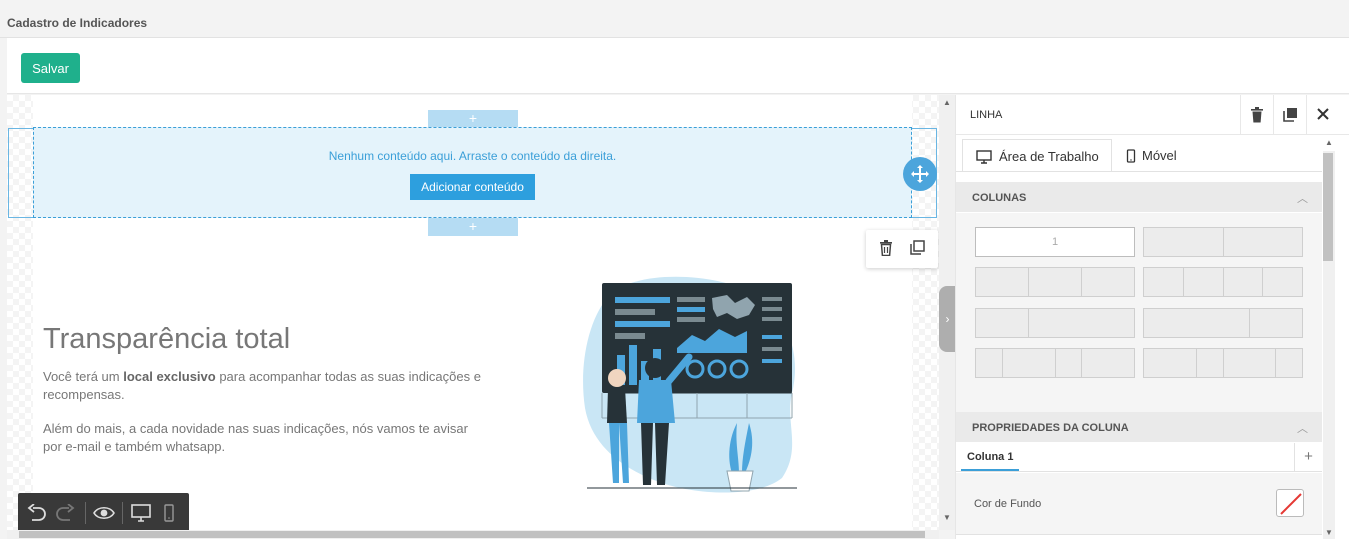 Image resolution: width=1349 pixels, height=539 pixels. Describe the element at coordinates (1256, 115) in the screenshot. I see `delete-icon` at that location.